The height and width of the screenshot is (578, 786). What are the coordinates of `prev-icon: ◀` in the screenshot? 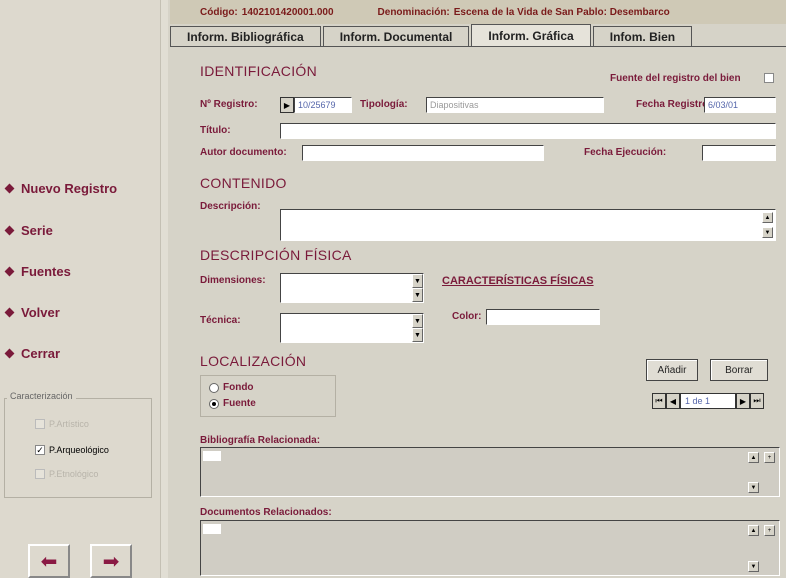 It's located at (673, 401).